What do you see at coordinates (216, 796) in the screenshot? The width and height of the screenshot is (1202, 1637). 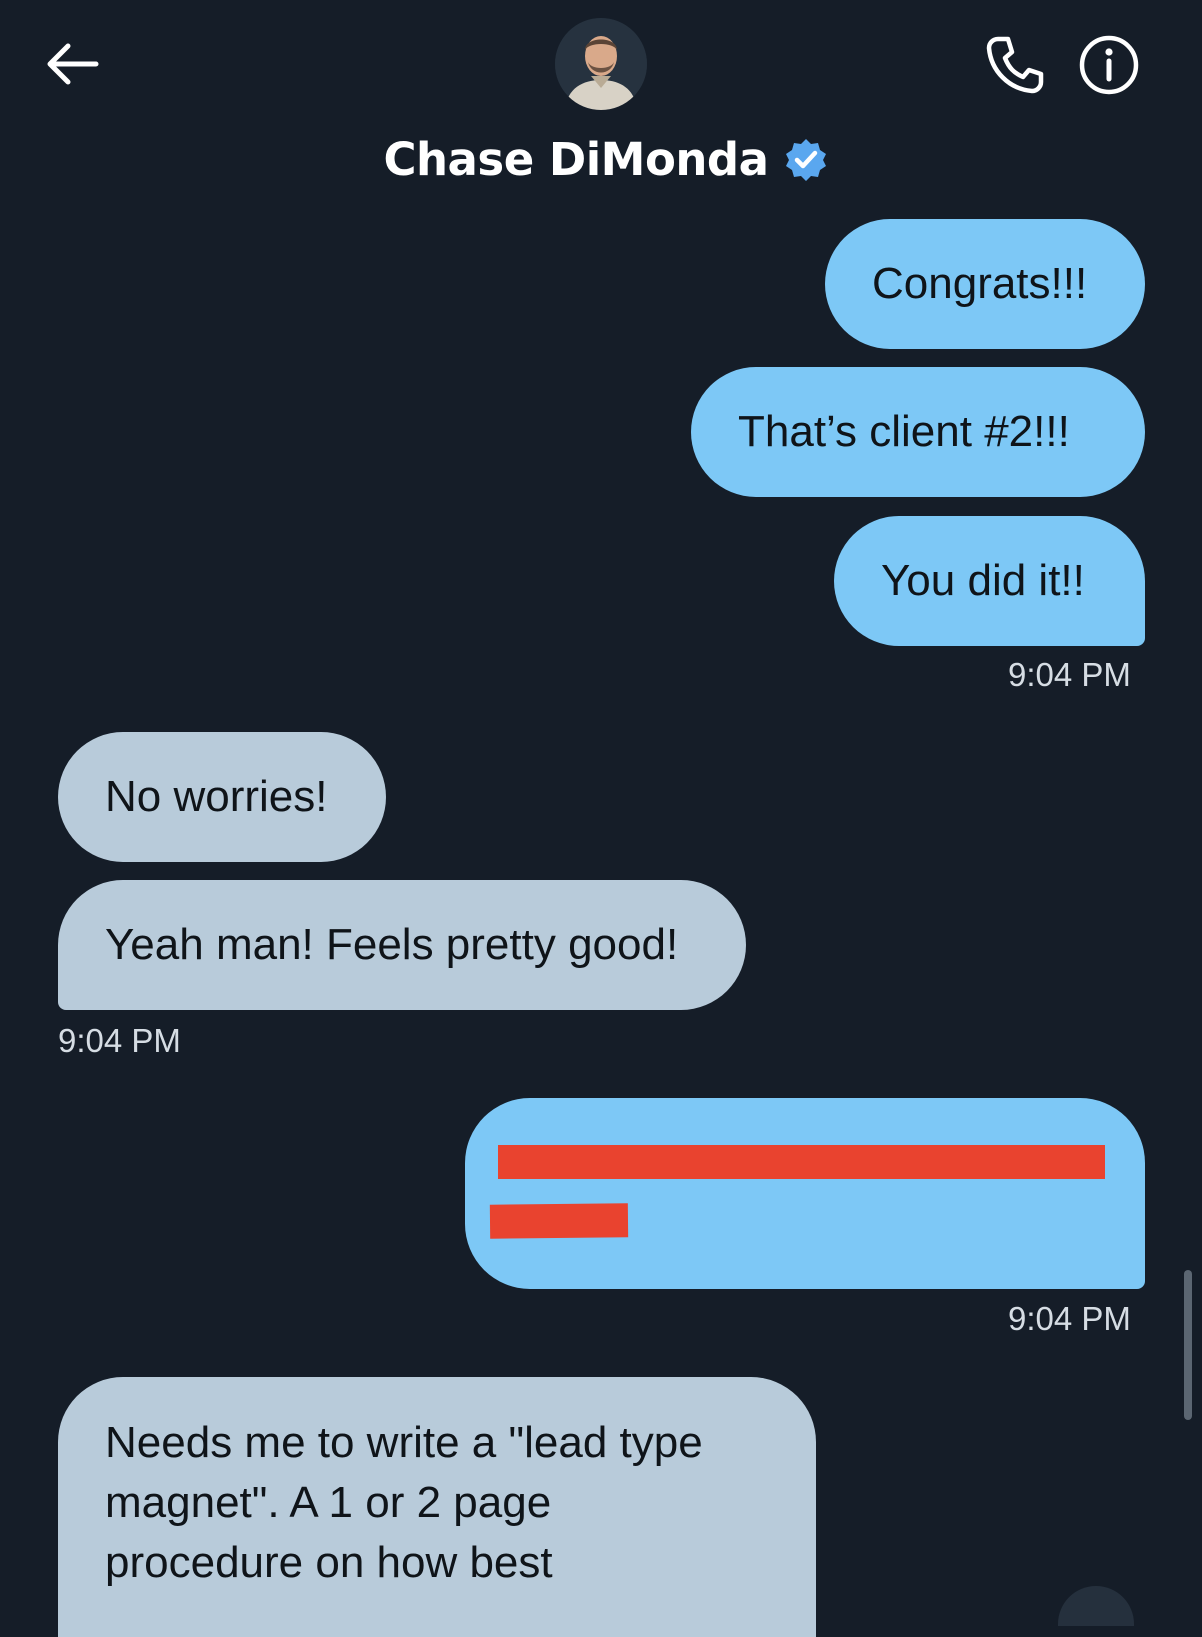 I see `message-text: No worries!` at bounding box center [216, 796].